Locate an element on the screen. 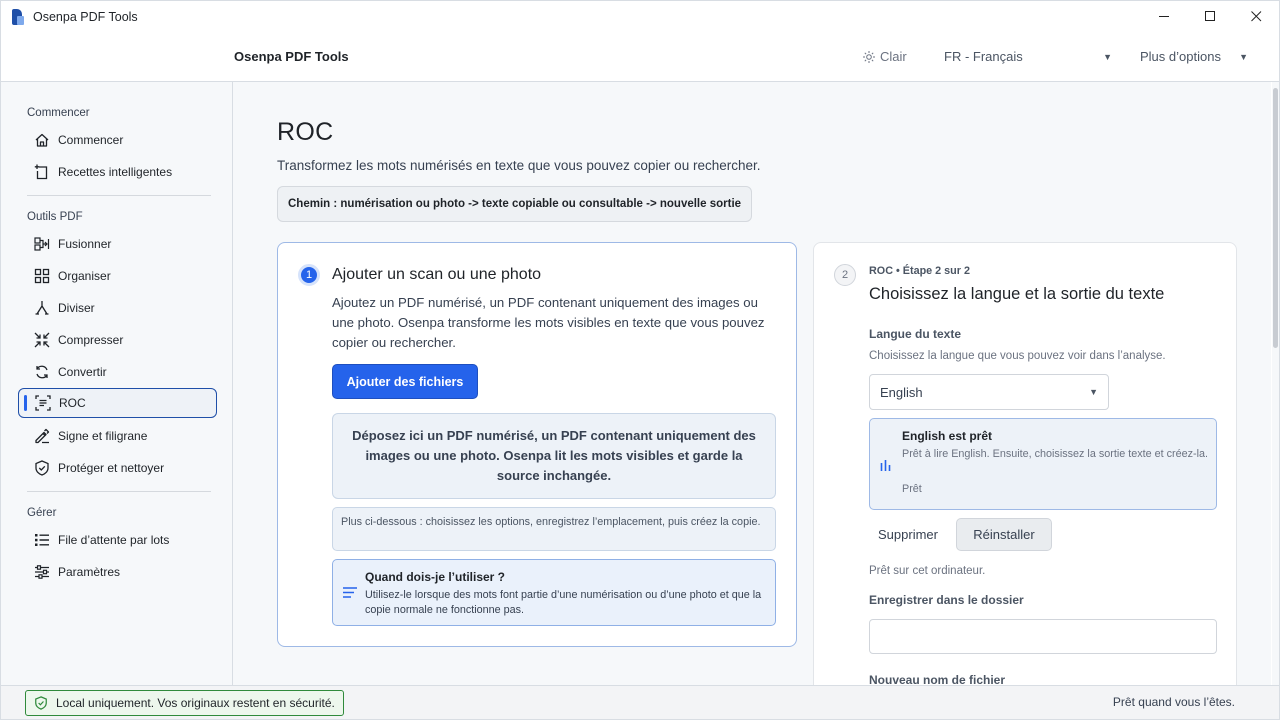 The height and width of the screenshot is (720, 1280). sidebar-item-label: Signe et filigrane is located at coordinates (103, 436).